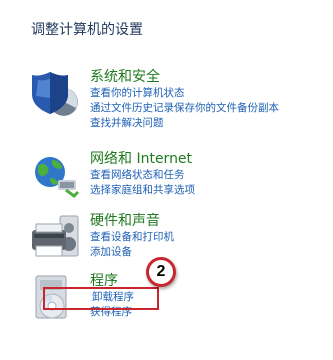 This screenshot has height=360, width=333. Describe the element at coordinates (161, 272) in the screenshot. I see `step-number-badge: 2` at that location.